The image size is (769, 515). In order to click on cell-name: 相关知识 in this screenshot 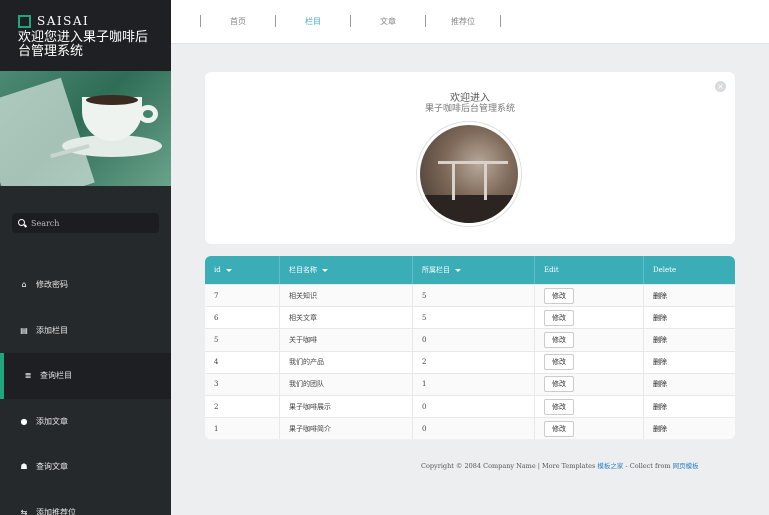, I will do `click(346, 296)`.